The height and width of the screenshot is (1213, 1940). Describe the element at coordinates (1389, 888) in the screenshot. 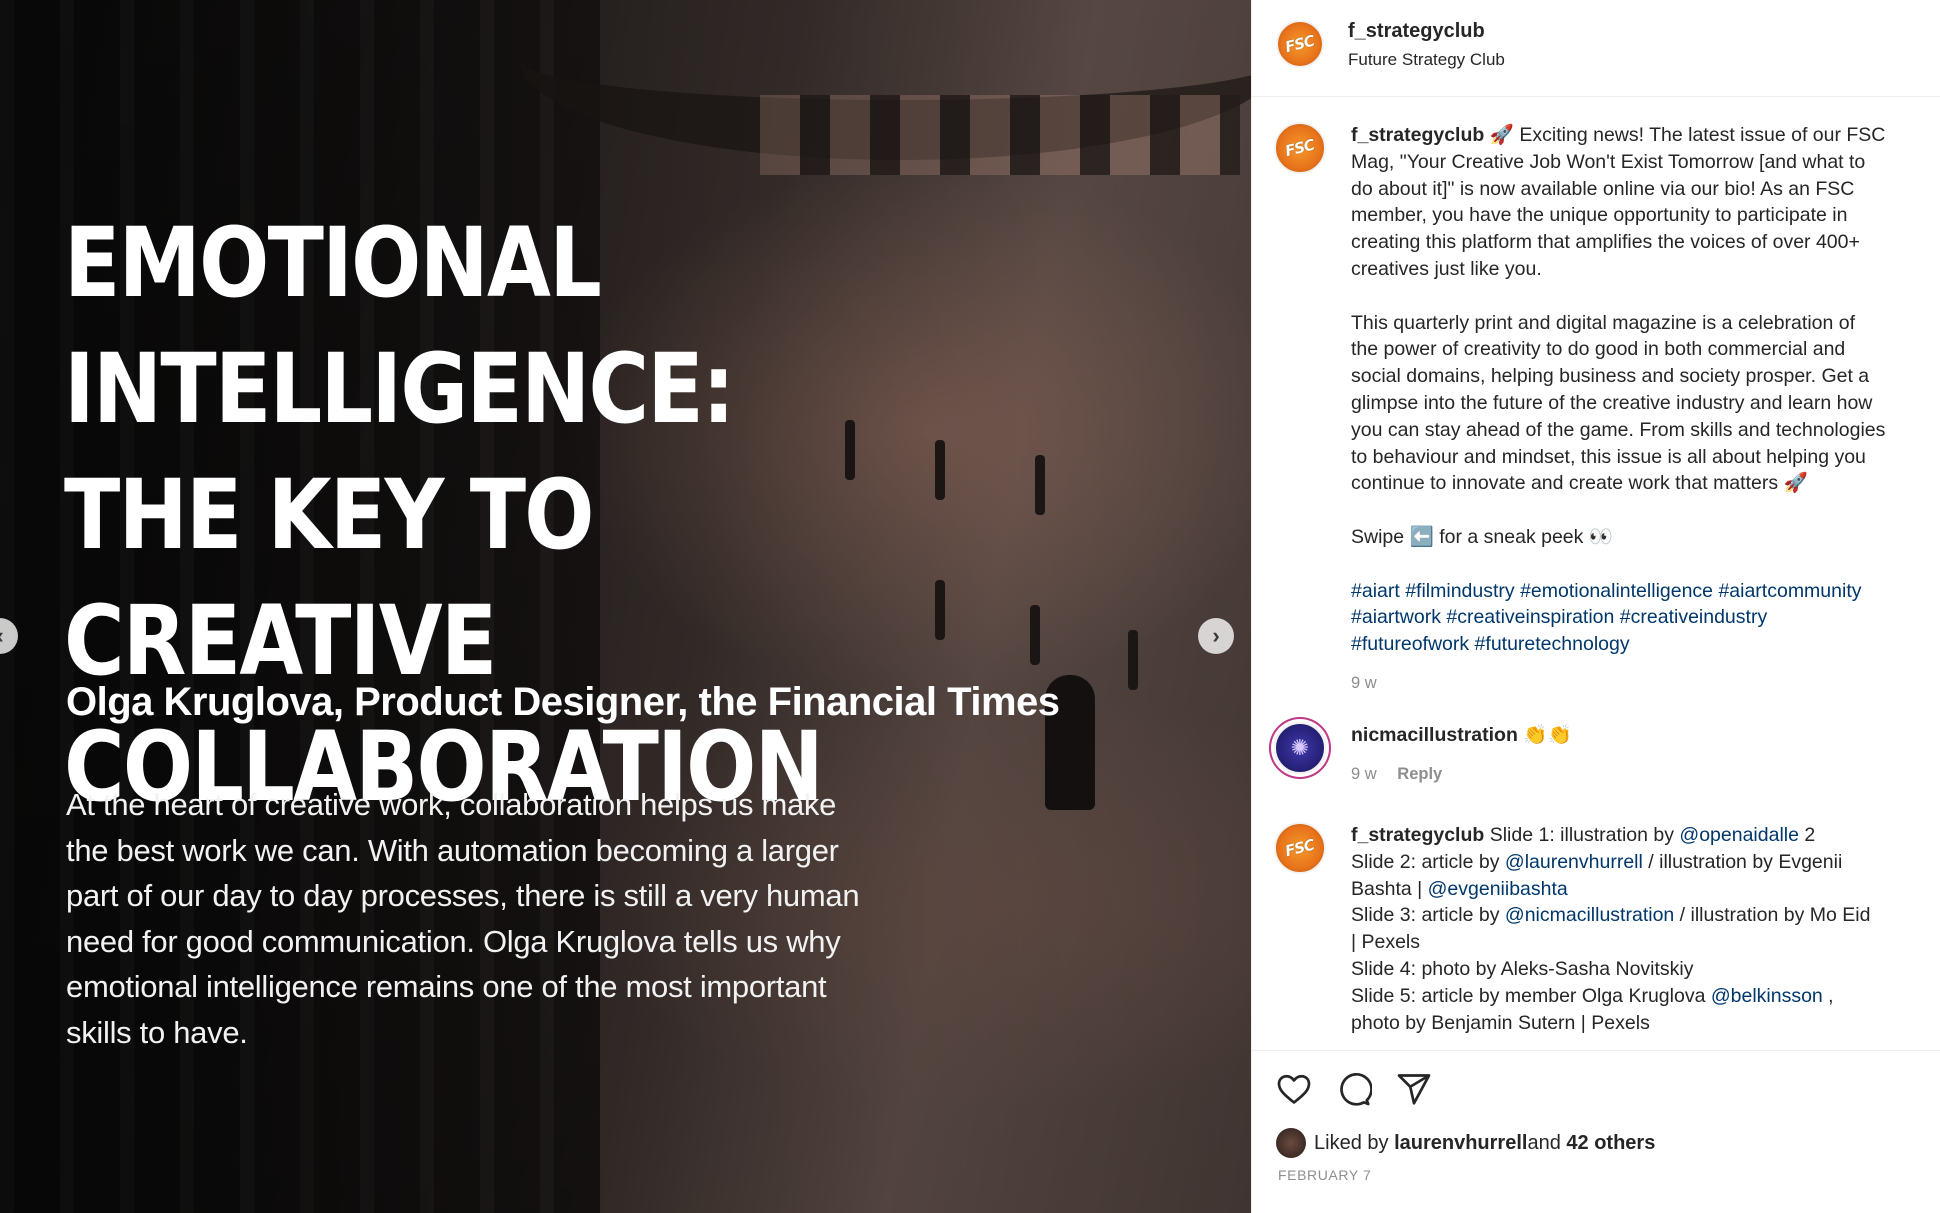

I see `comment-text: Bashta |` at that location.